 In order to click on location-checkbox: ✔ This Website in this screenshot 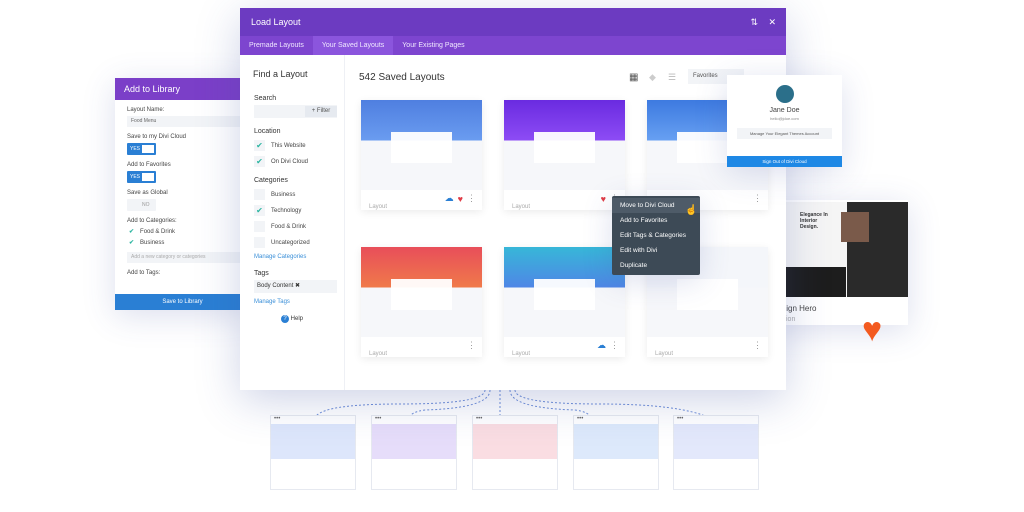, I will do `click(299, 145)`.